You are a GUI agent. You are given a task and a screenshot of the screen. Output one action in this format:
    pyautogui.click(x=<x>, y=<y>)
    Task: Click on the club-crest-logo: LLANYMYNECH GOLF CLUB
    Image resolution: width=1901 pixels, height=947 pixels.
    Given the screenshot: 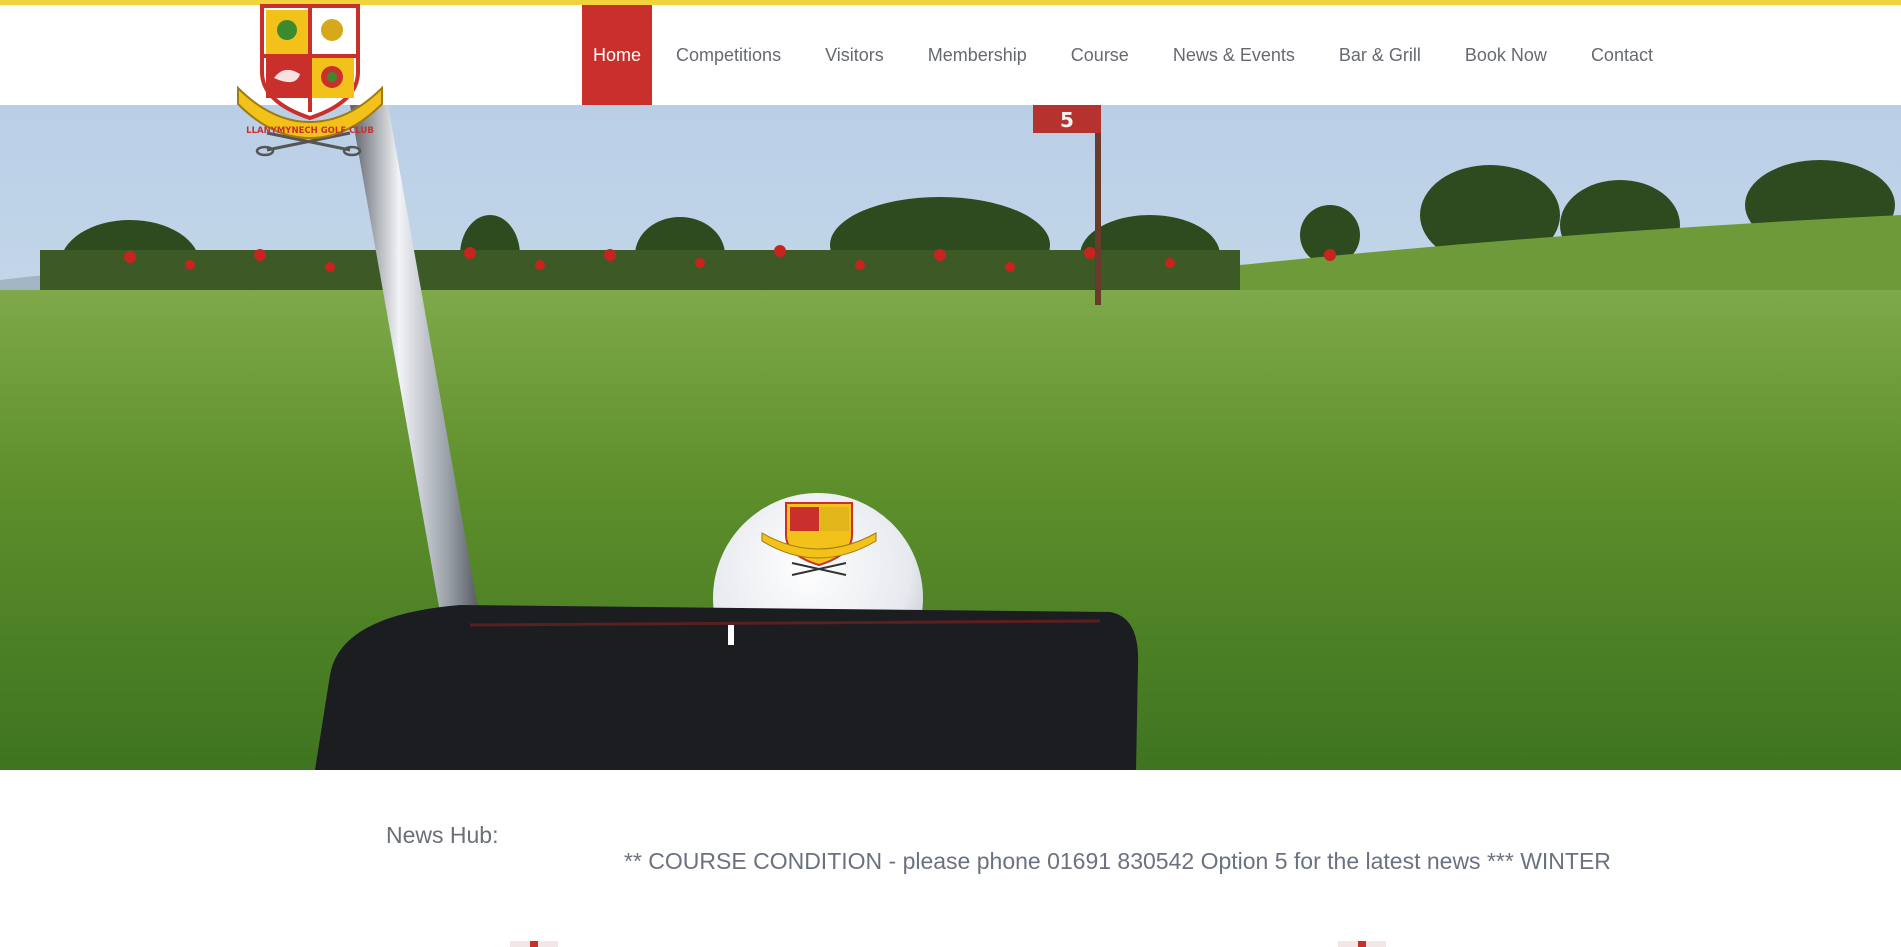 What is the action you would take?
    pyautogui.click(x=310, y=81)
    